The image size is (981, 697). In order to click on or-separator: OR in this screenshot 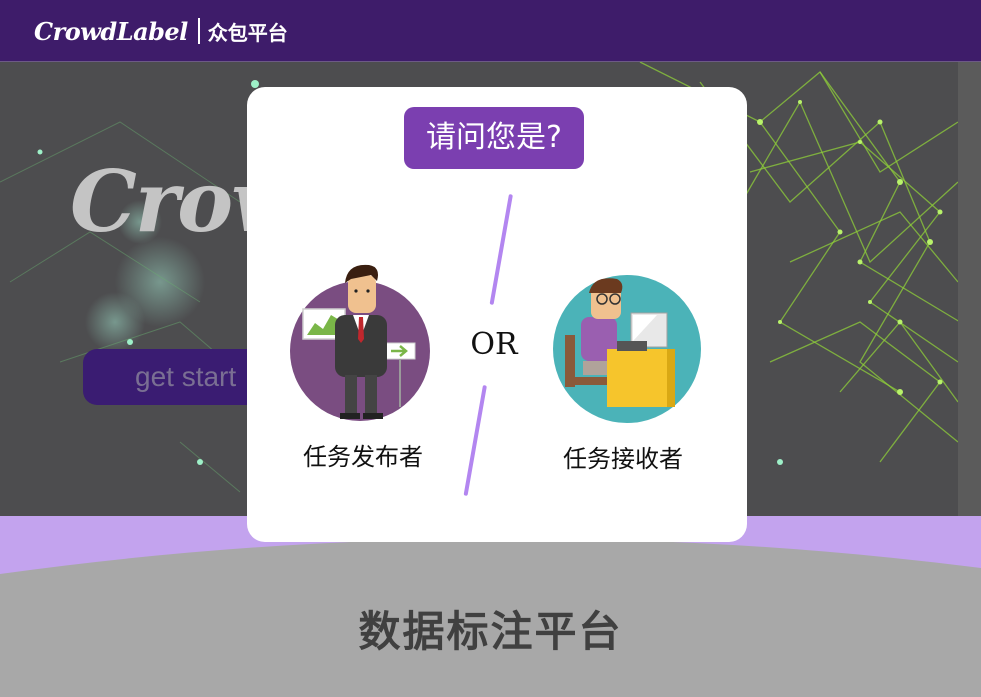, I will do `click(494, 344)`.